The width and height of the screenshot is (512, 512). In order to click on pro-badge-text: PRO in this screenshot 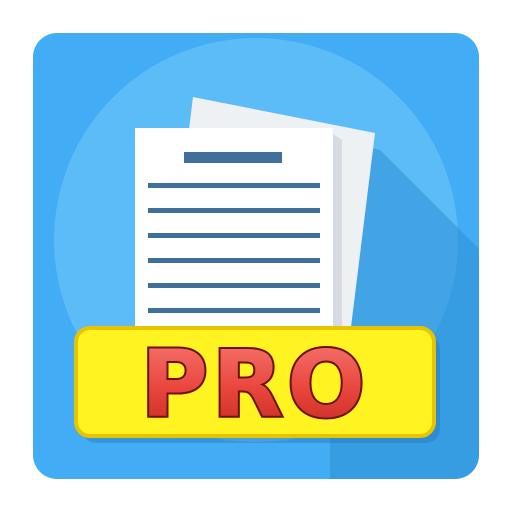, I will do `click(255, 384)`.